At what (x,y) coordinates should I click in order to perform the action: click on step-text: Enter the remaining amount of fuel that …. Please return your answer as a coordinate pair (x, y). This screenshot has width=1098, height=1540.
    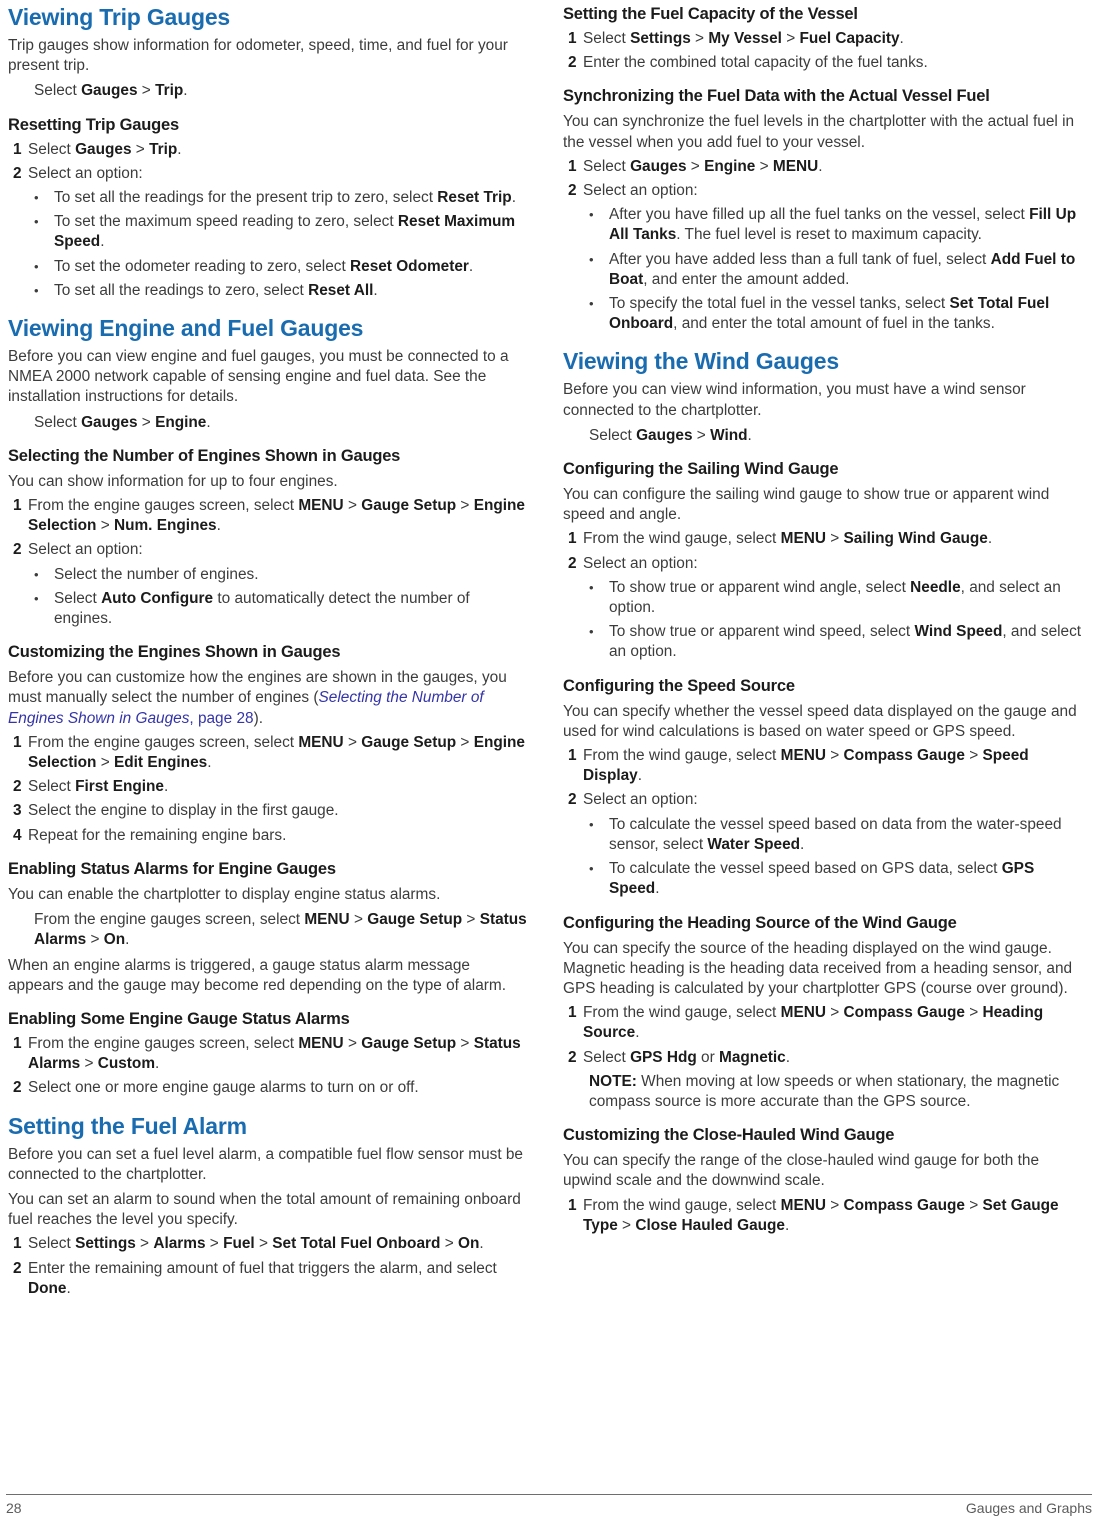
    Looking at the image, I should click on (262, 1278).